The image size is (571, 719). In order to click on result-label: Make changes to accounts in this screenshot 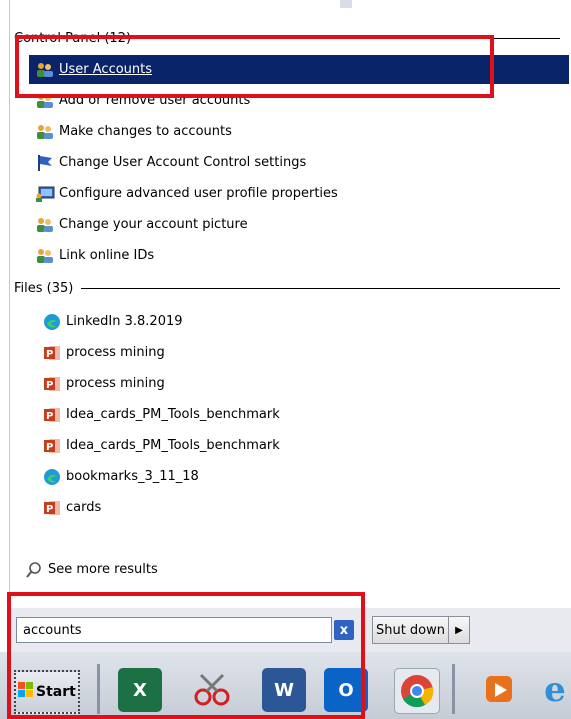, I will do `click(145, 131)`.